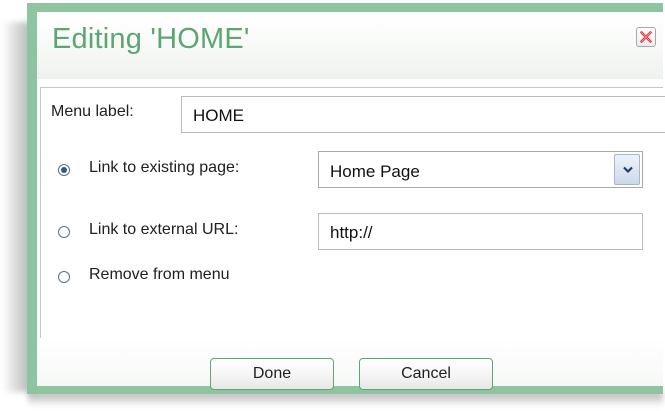 The height and width of the screenshot is (411, 665). What do you see at coordinates (64, 232) in the screenshot?
I see `link-external-radio` at bounding box center [64, 232].